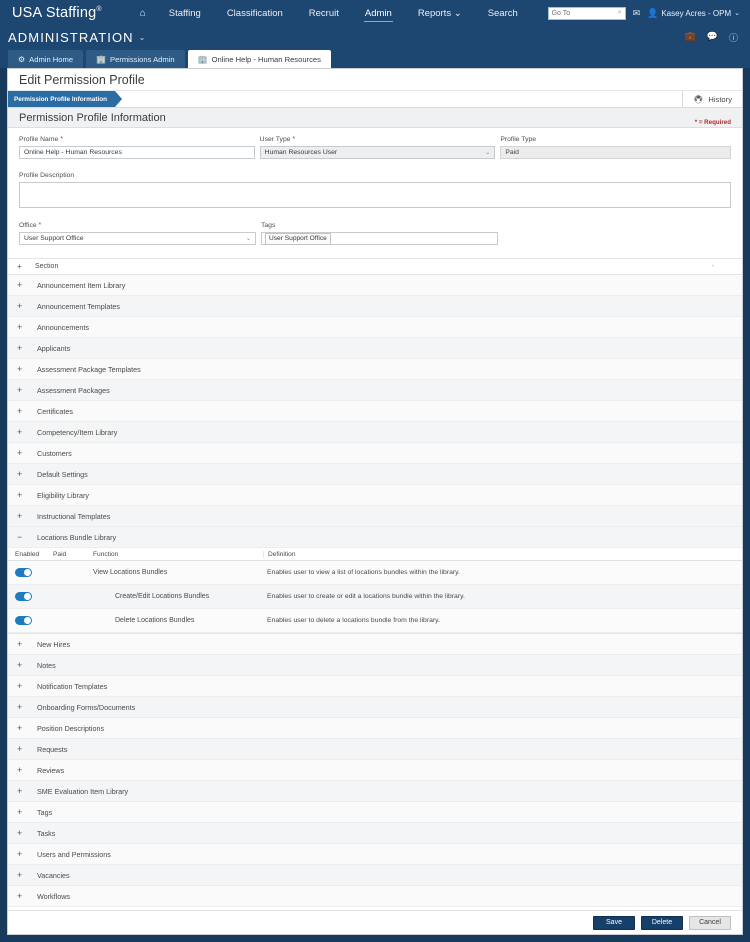 The image size is (750, 942). I want to click on toggle-knob, so click(27, 596).